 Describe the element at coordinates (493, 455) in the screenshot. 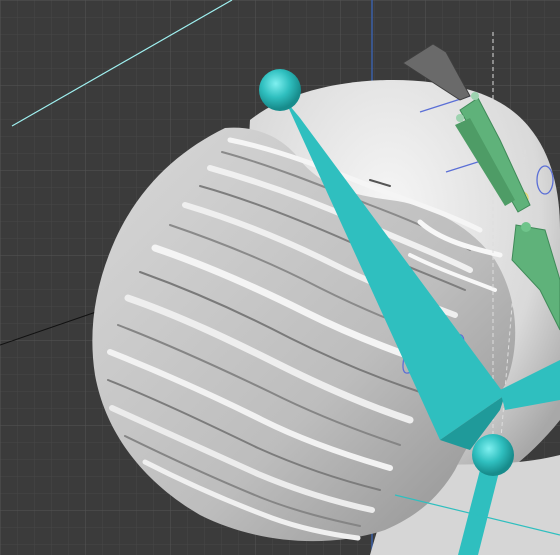

I see `joint-bottom` at that location.